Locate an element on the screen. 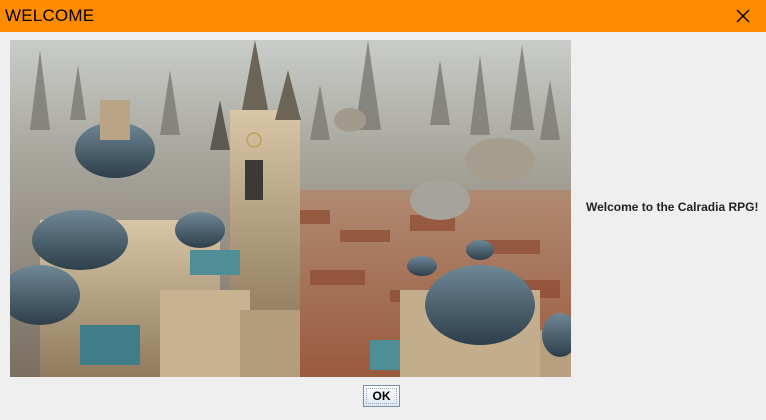 Image resolution: width=766 pixels, height=420 pixels. close-button is located at coordinates (743, 16).